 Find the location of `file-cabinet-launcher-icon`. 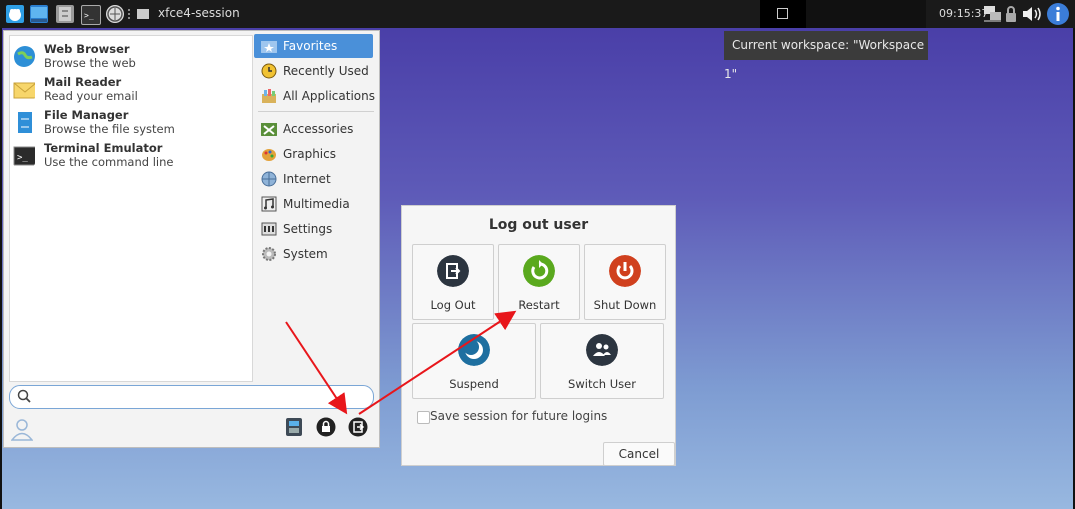

file-cabinet-launcher-icon is located at coordinates (65, 14).